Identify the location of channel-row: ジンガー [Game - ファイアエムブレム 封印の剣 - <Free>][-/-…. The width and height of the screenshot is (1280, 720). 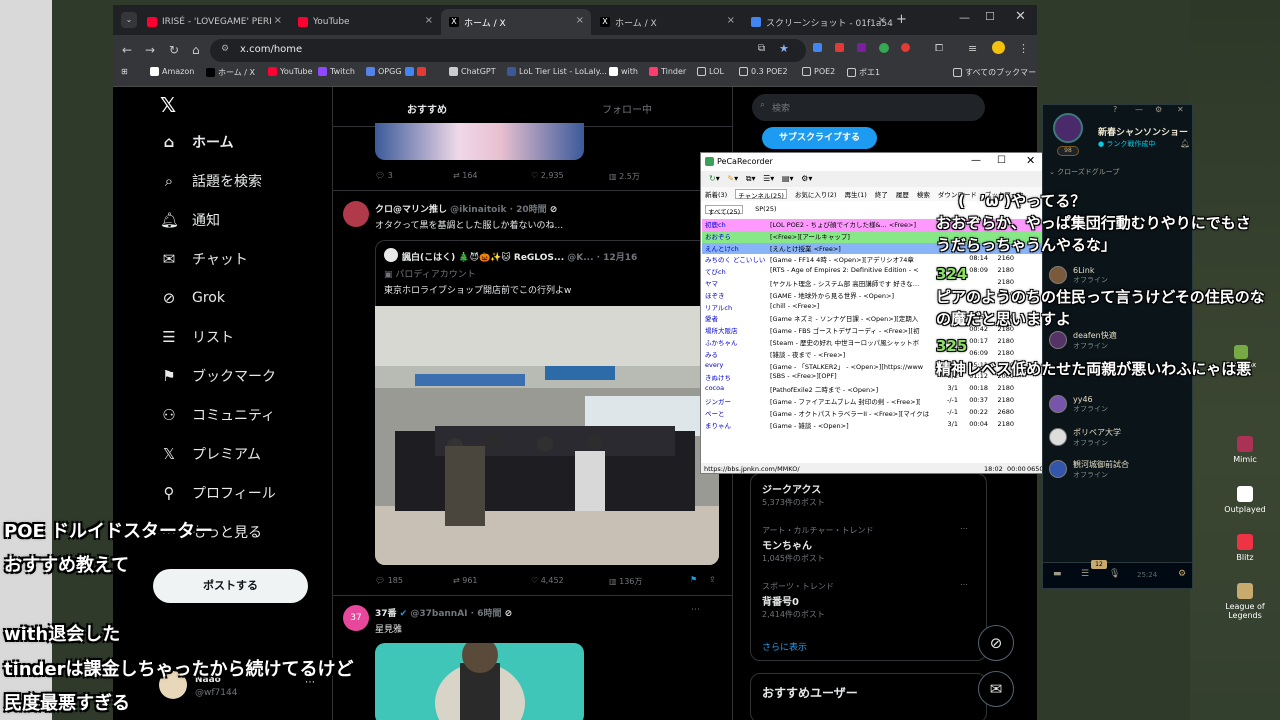
(873, 401).